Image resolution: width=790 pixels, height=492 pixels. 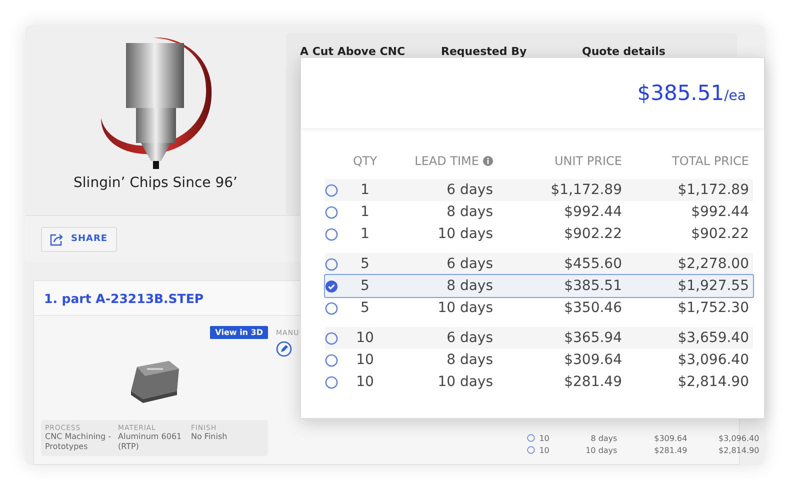 I want to click on column-header: QTY, so click(x=365, y=161).